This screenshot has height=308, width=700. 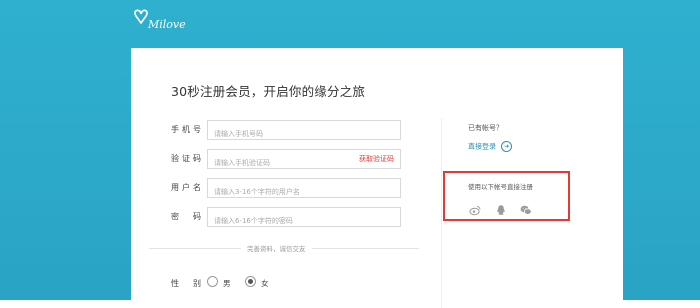 What do you see at coordinates (475, 208) in the screenshot?
I see `weibo-icon` at bounding box center [475, 208].